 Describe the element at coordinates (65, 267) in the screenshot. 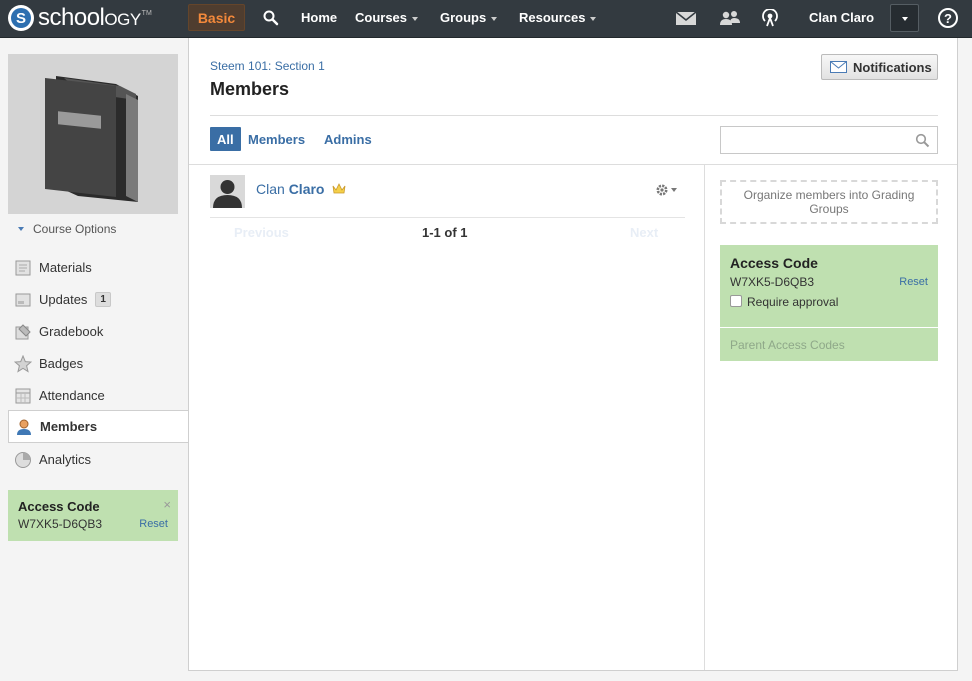

I see `sidebar-item-label: Materials` at that location.